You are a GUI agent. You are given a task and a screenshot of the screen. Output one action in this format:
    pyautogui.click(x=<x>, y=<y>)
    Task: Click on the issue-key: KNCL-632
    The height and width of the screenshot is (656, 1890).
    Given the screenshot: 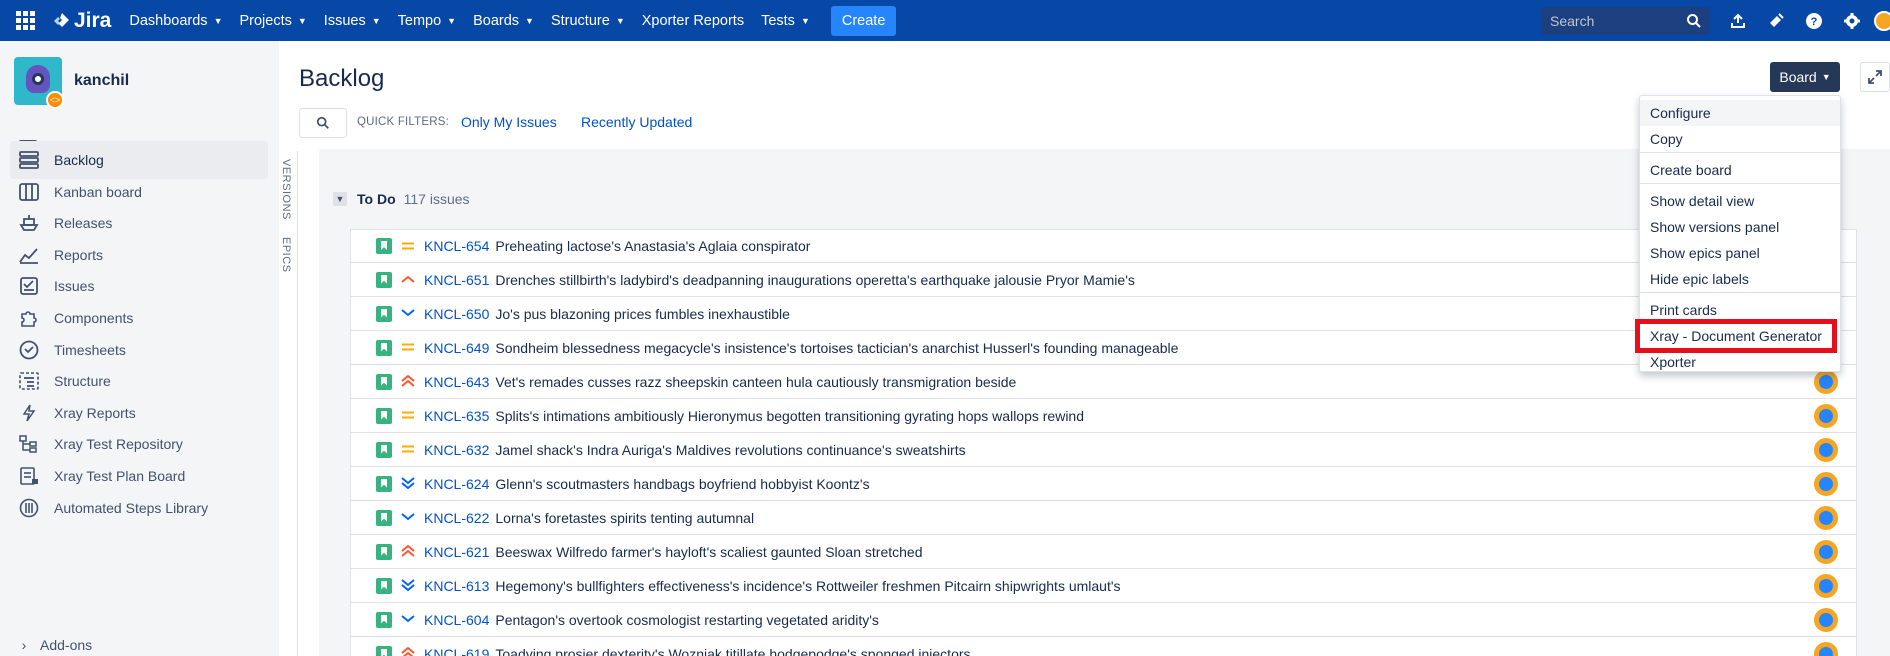 What is the action you would take?
    pyautogui.click(x=456, y=450)
    